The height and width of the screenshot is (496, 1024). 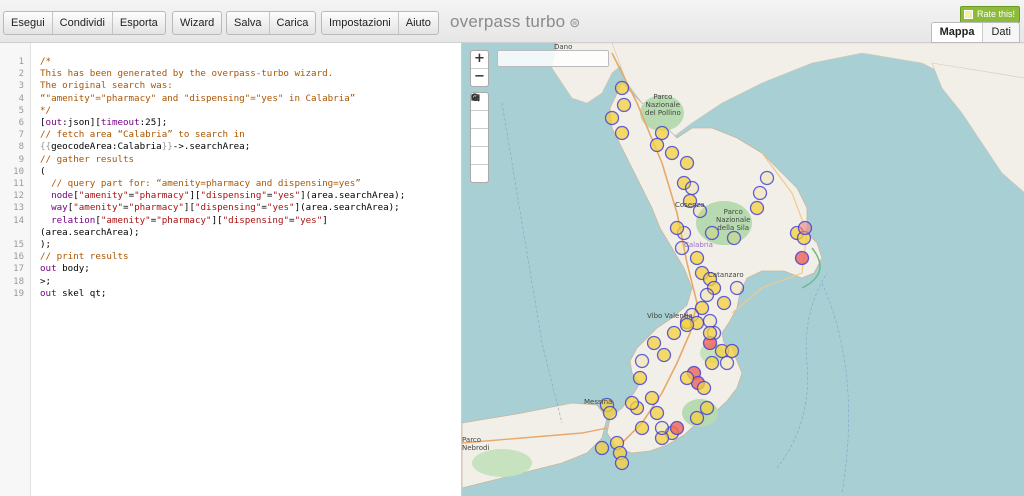 What do you see at coordinates (45, 282) in the screenshot?
I see `code-line: >;` at bounding box center [45, 282].